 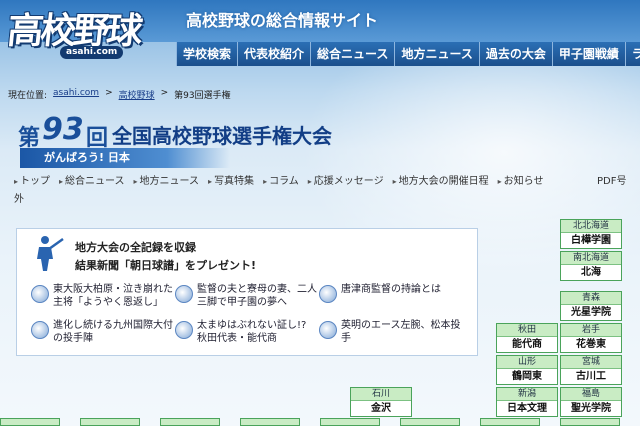 What do you see at coordinates (281, 179) in the screenshot?
I see `subnav-column: コラム` at bounding box center [281, 179].